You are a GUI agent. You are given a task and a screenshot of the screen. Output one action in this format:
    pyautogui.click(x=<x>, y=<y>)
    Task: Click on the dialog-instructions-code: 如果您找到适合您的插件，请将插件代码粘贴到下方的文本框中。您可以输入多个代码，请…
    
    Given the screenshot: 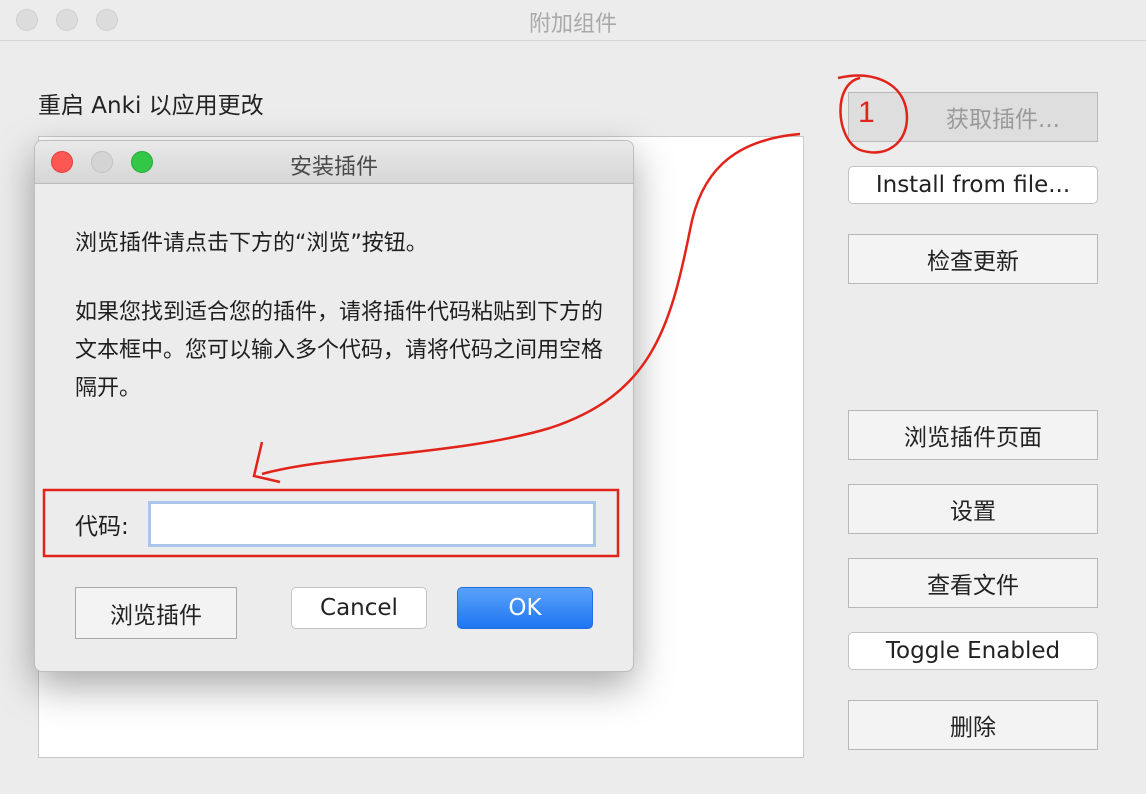 What is the action you would take?
    pyautogui.click(x=339, y=350)
    